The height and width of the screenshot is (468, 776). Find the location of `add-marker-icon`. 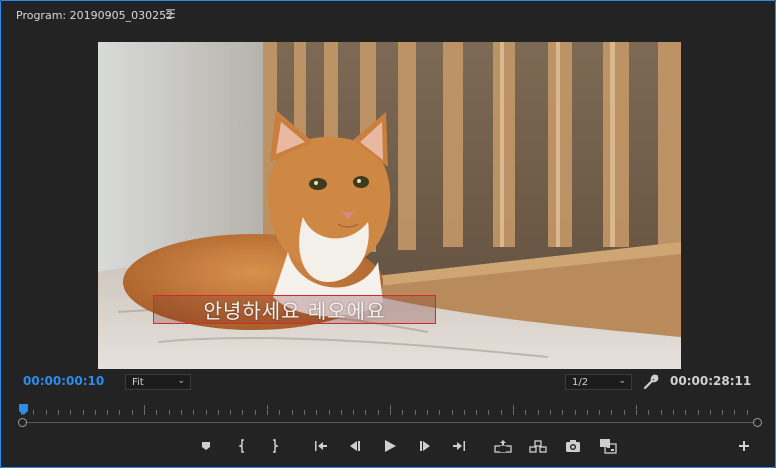

add-marker-icon is located at coordinates (206, 446).